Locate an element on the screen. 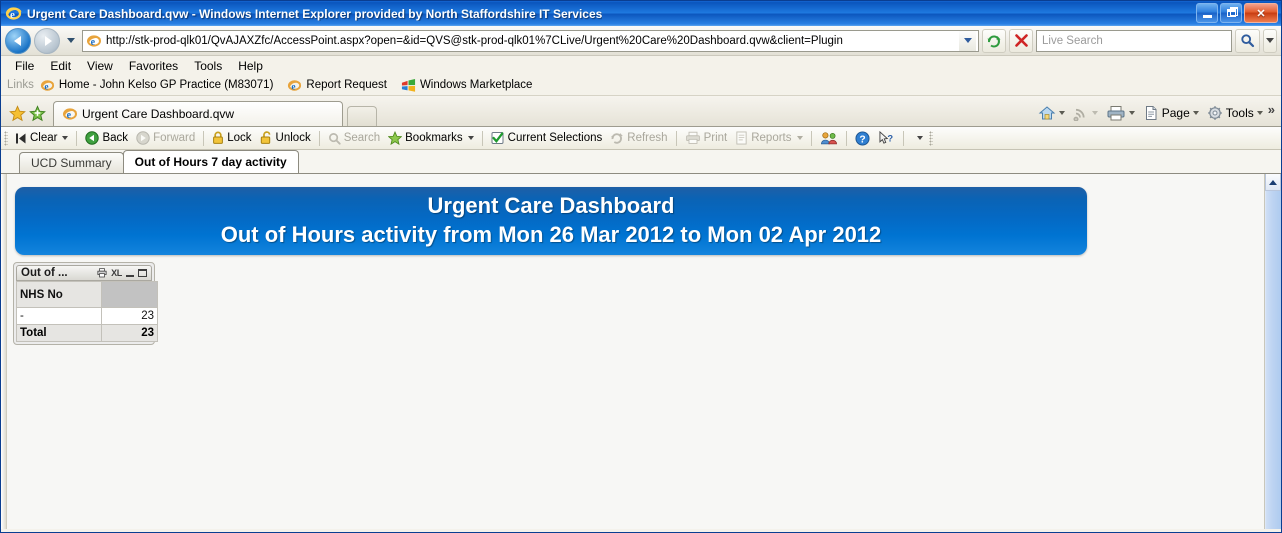 The image size is (1282, 533). home-button is located at coordinates (1051, 113).